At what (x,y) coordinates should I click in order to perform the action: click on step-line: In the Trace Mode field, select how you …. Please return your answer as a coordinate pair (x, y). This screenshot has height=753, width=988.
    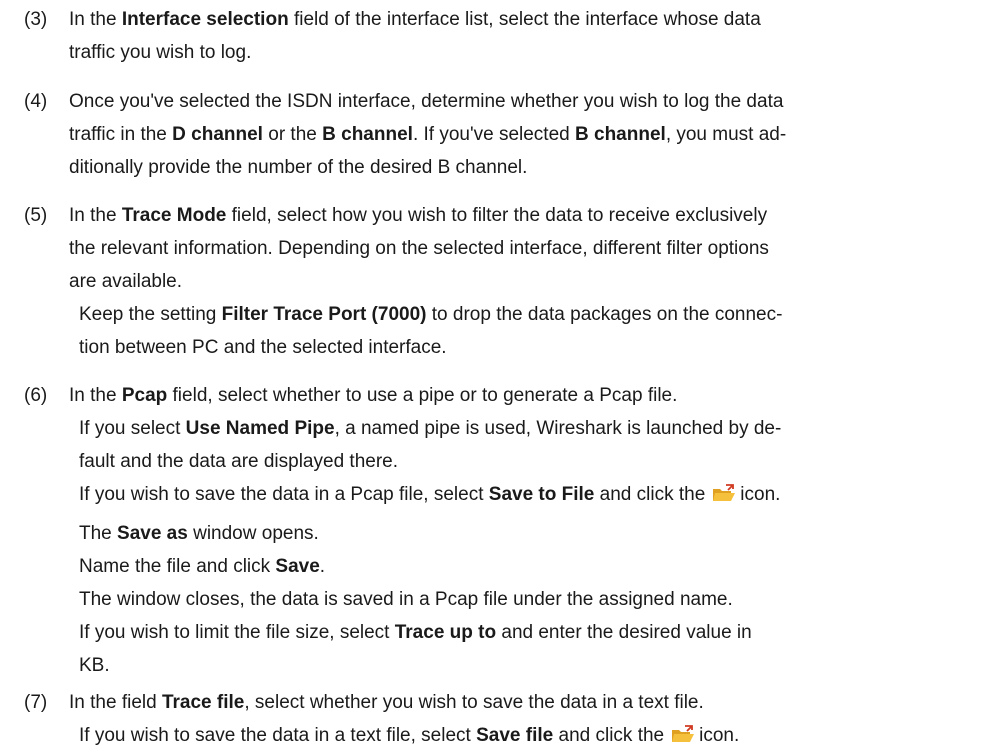
    Looking at the image, I should click on (418, 215).